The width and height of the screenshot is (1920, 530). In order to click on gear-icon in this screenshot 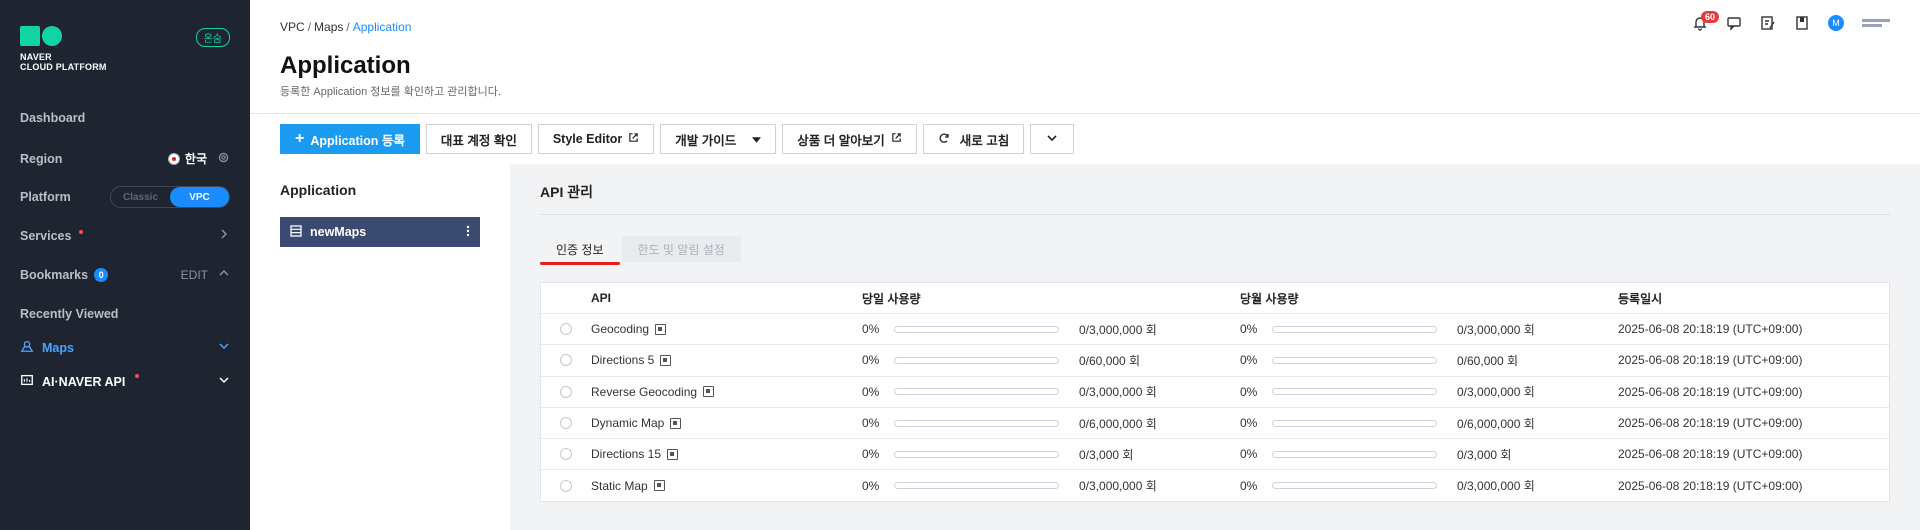, I will do `click(223, 159)`.